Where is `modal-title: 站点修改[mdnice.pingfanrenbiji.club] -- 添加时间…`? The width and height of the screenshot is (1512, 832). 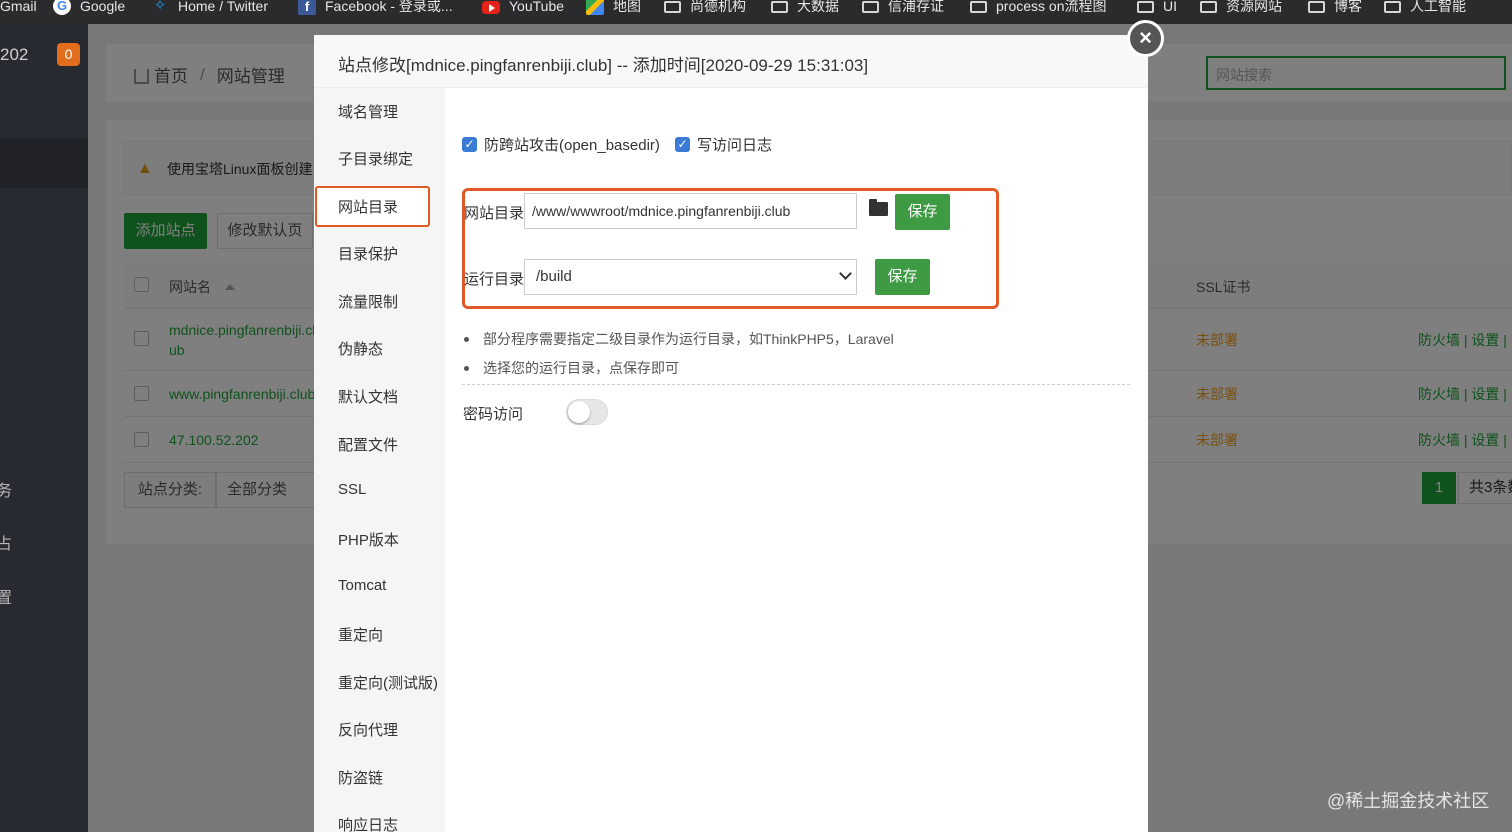
modal-title: 站点修改[mdnice.pingfanrenbiji.club] -- 添加时间… is located at coordinates (731, 61).